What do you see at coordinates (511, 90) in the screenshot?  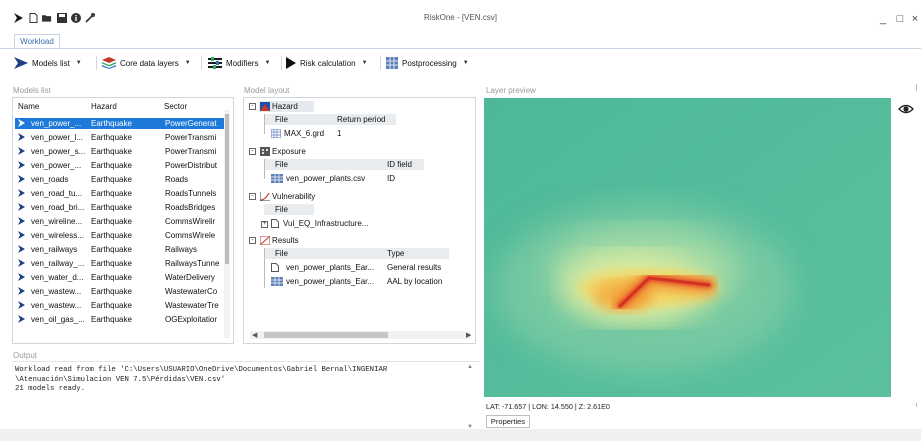 I see `layer-preview-heading: Layer preview` at bounding box center [511, 90].